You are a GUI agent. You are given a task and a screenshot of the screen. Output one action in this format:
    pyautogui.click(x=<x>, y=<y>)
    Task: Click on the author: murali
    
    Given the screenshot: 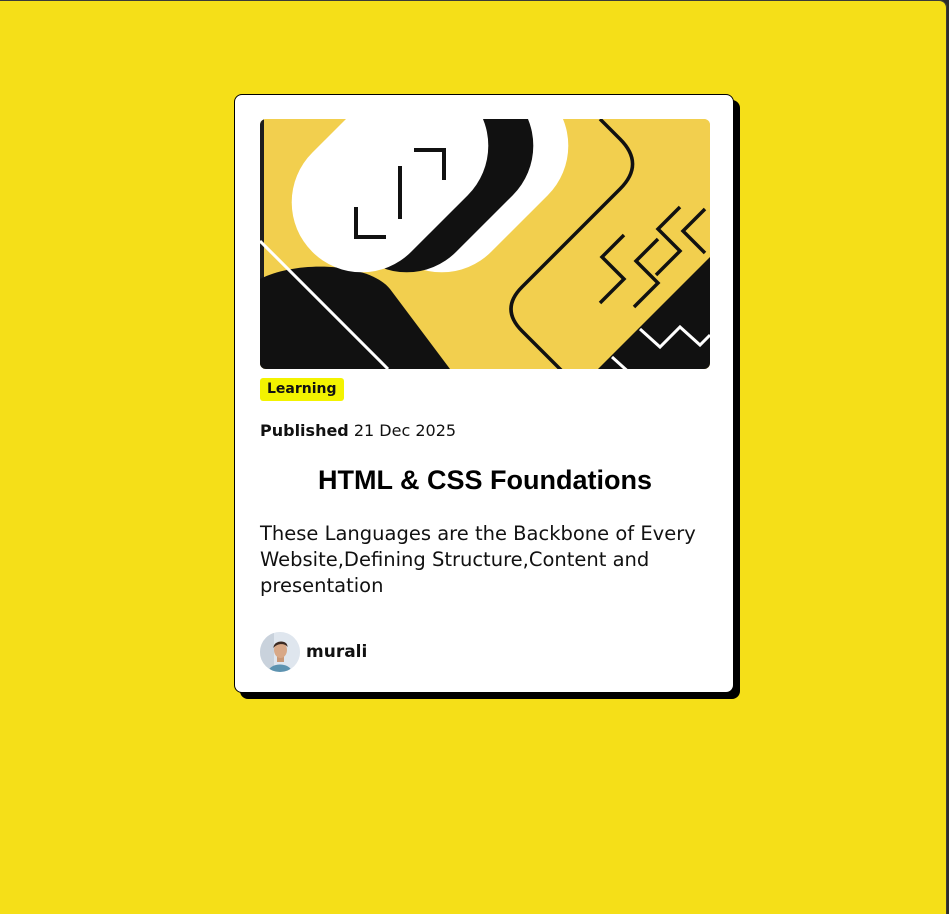 What is the action you would take?
    pyautogui.click(x=313, y=652)
    